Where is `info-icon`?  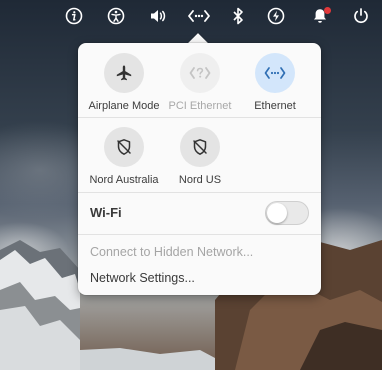 info-icon is located at coordinates (74, 16).